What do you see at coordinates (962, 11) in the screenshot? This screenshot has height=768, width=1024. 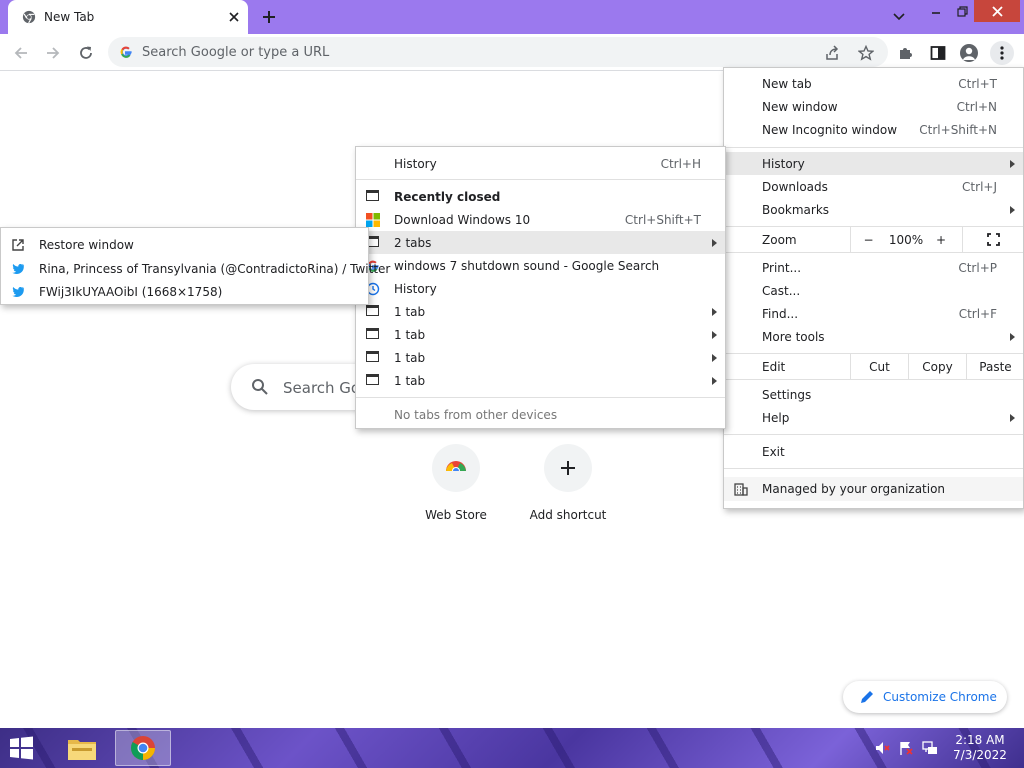 I see `restore-button` at bounding box center [962, 11].